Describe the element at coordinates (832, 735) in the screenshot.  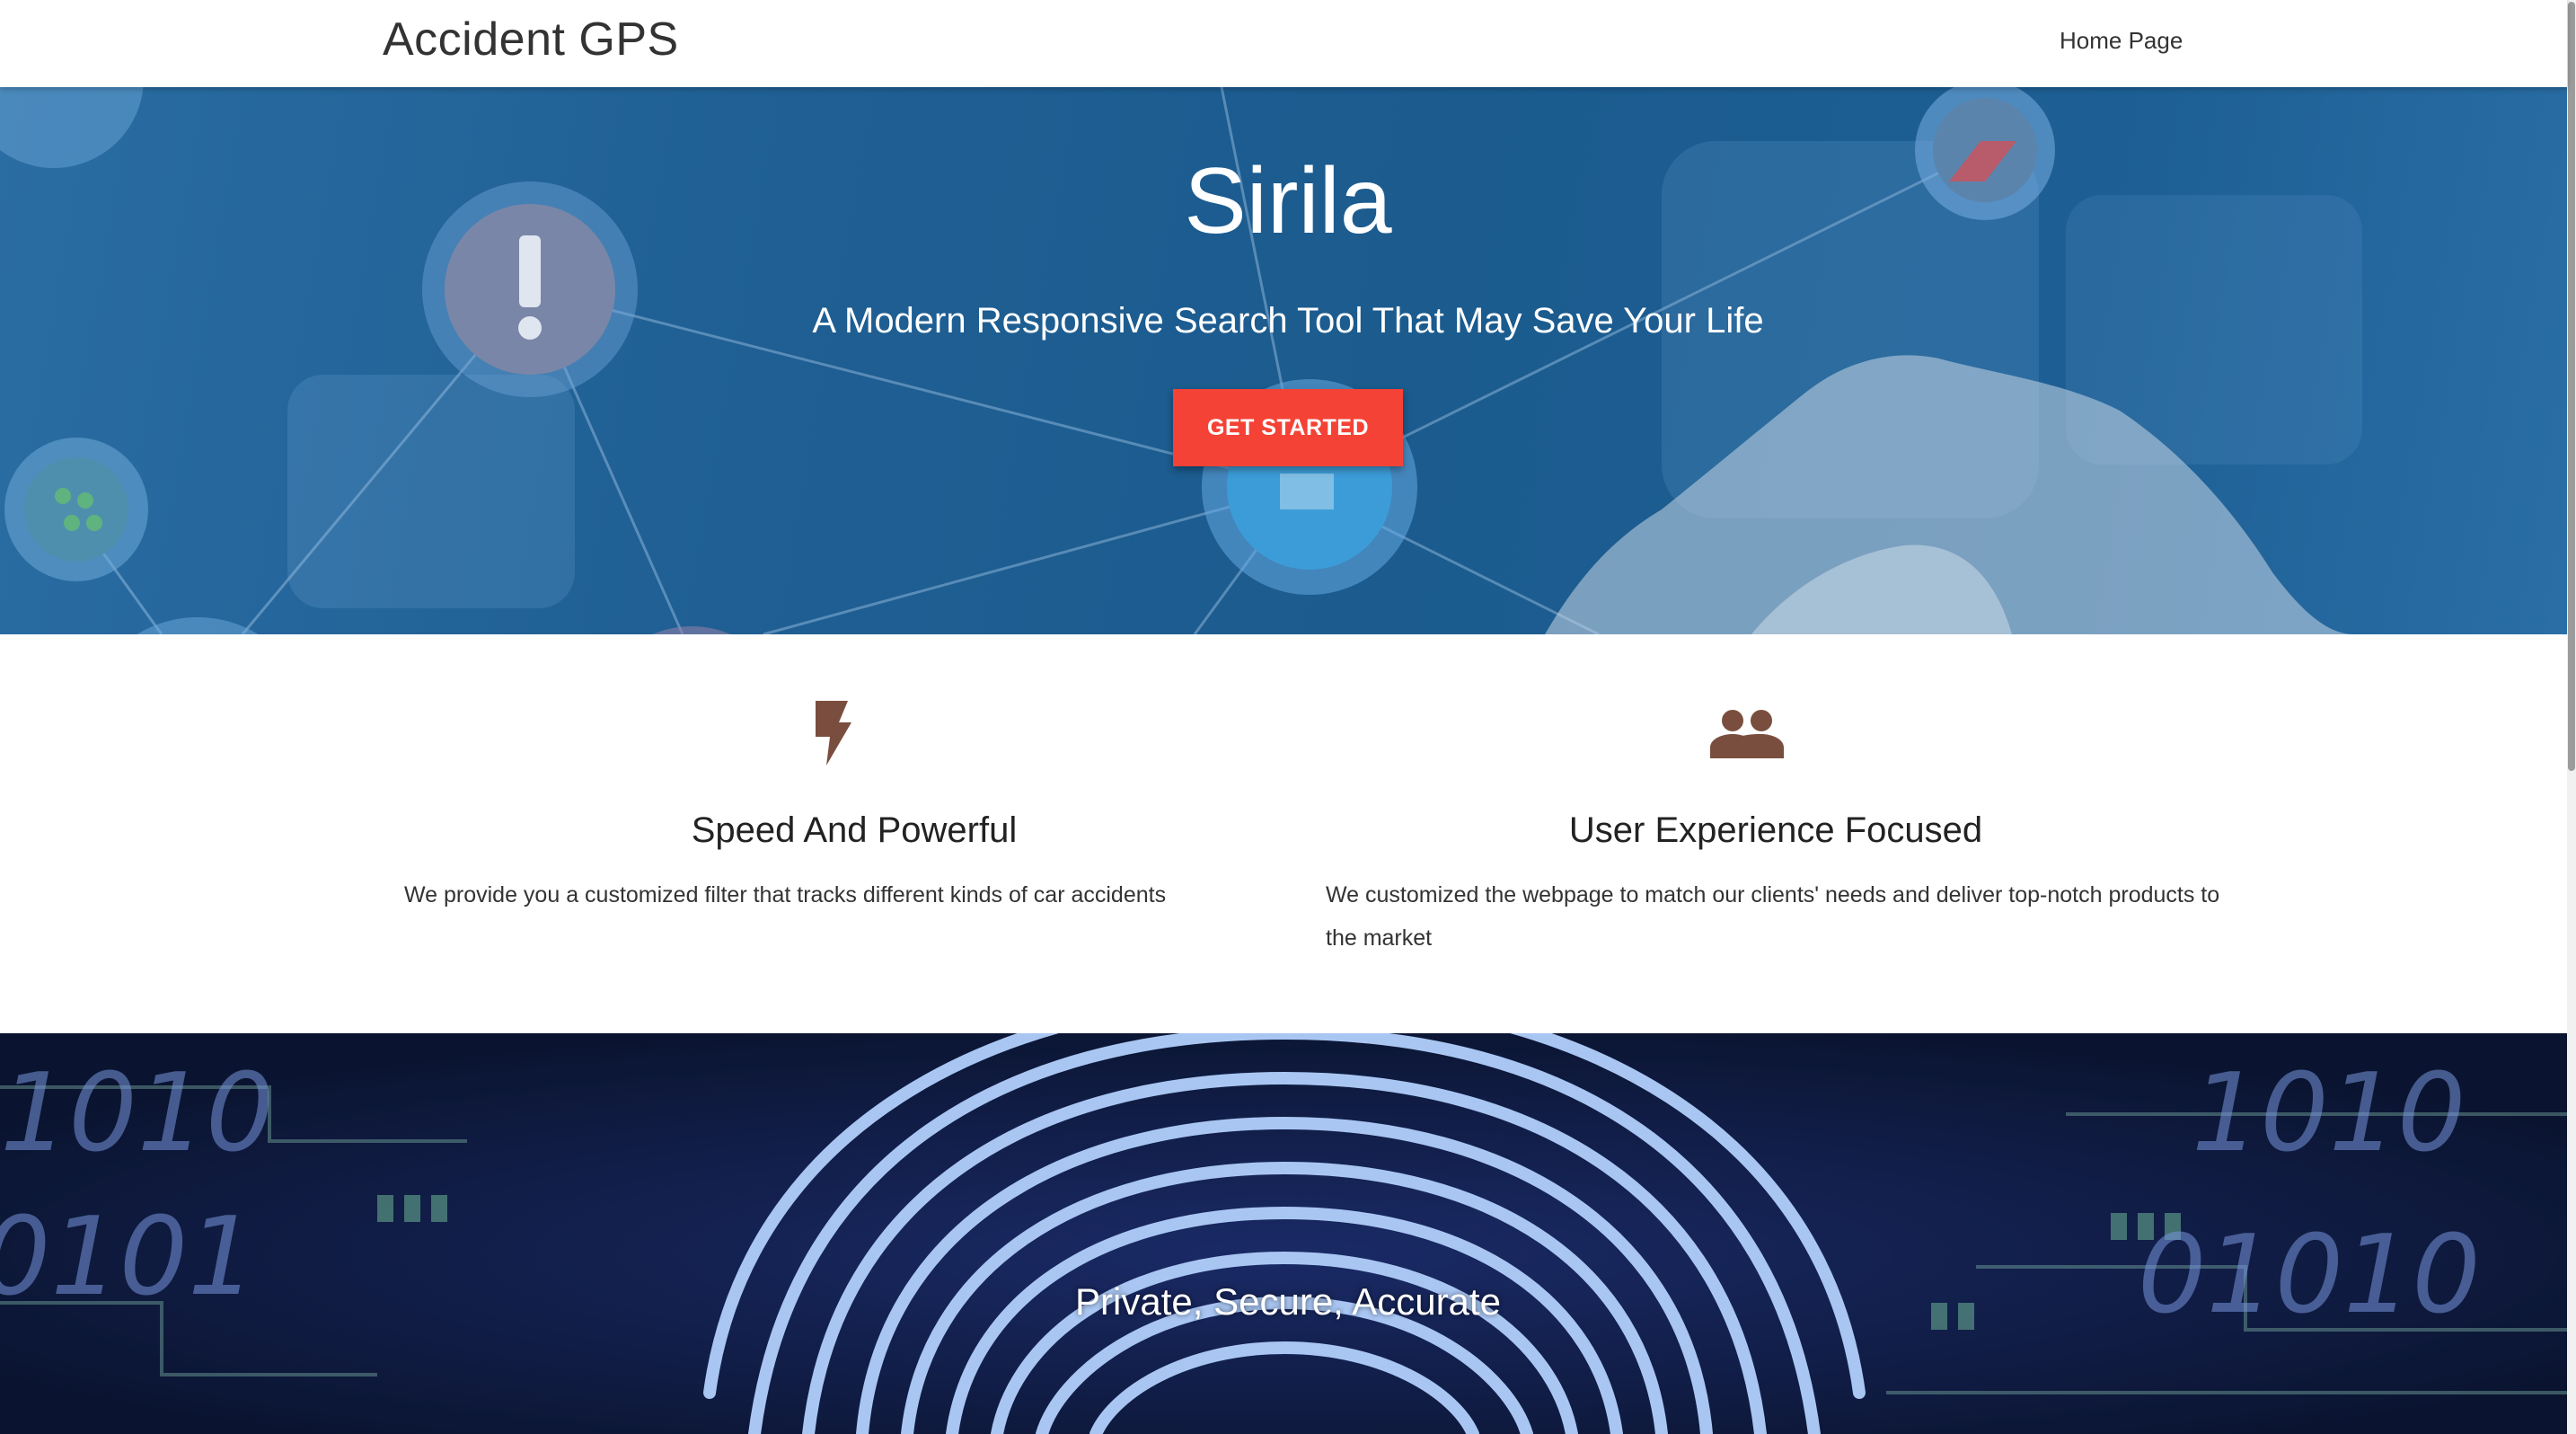
I see `lightning-bolt-icon` at that location.